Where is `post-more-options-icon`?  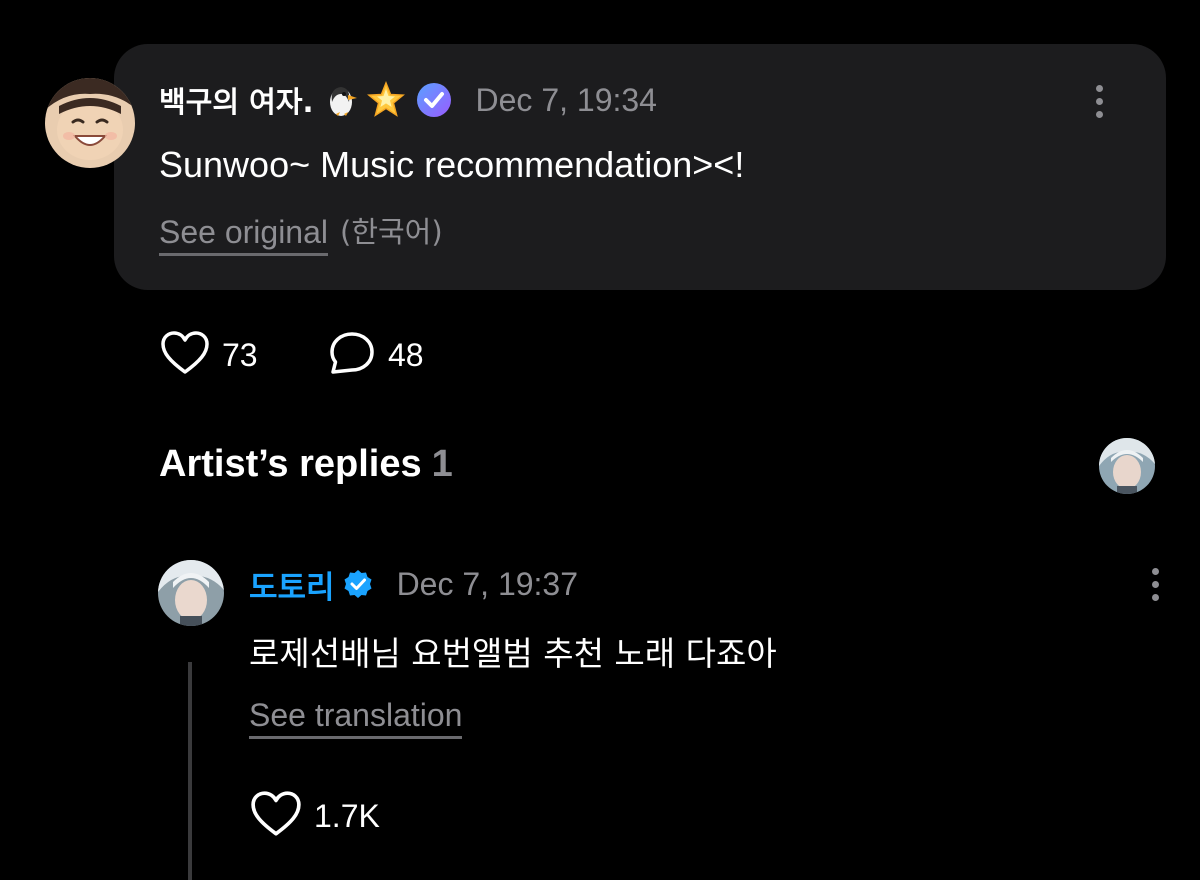 post-more-options-icon is located at coordinates (1099, 101).